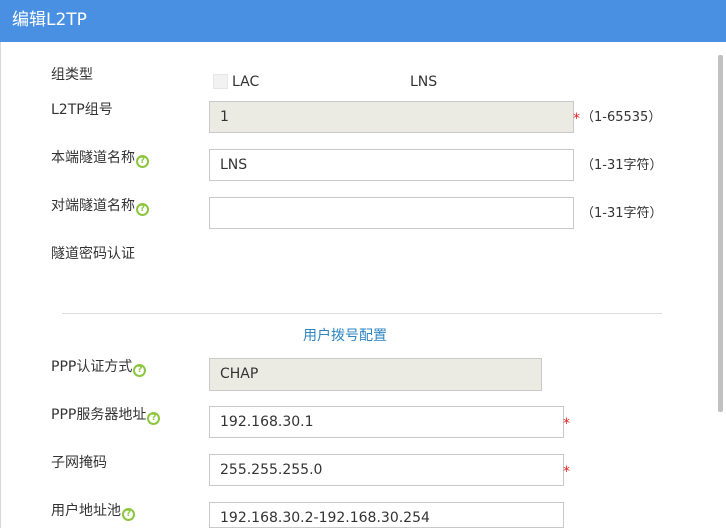 Image resolution: width=726 pixels, height=528 pixels. Describe the element at coordinates (622, 213) in the screenshot. I see `remote-tunnel-name-hint: （1-31字符）` at that location.